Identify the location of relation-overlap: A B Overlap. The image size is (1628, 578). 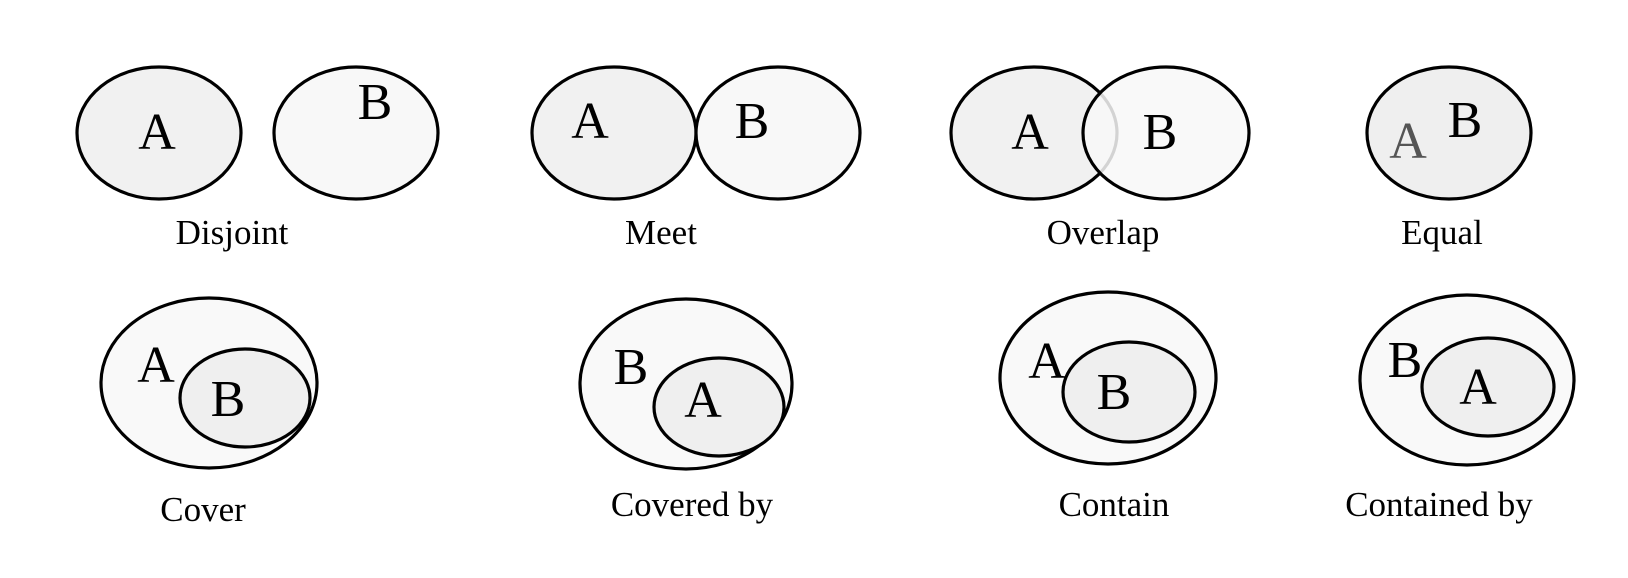
(1100, 158).